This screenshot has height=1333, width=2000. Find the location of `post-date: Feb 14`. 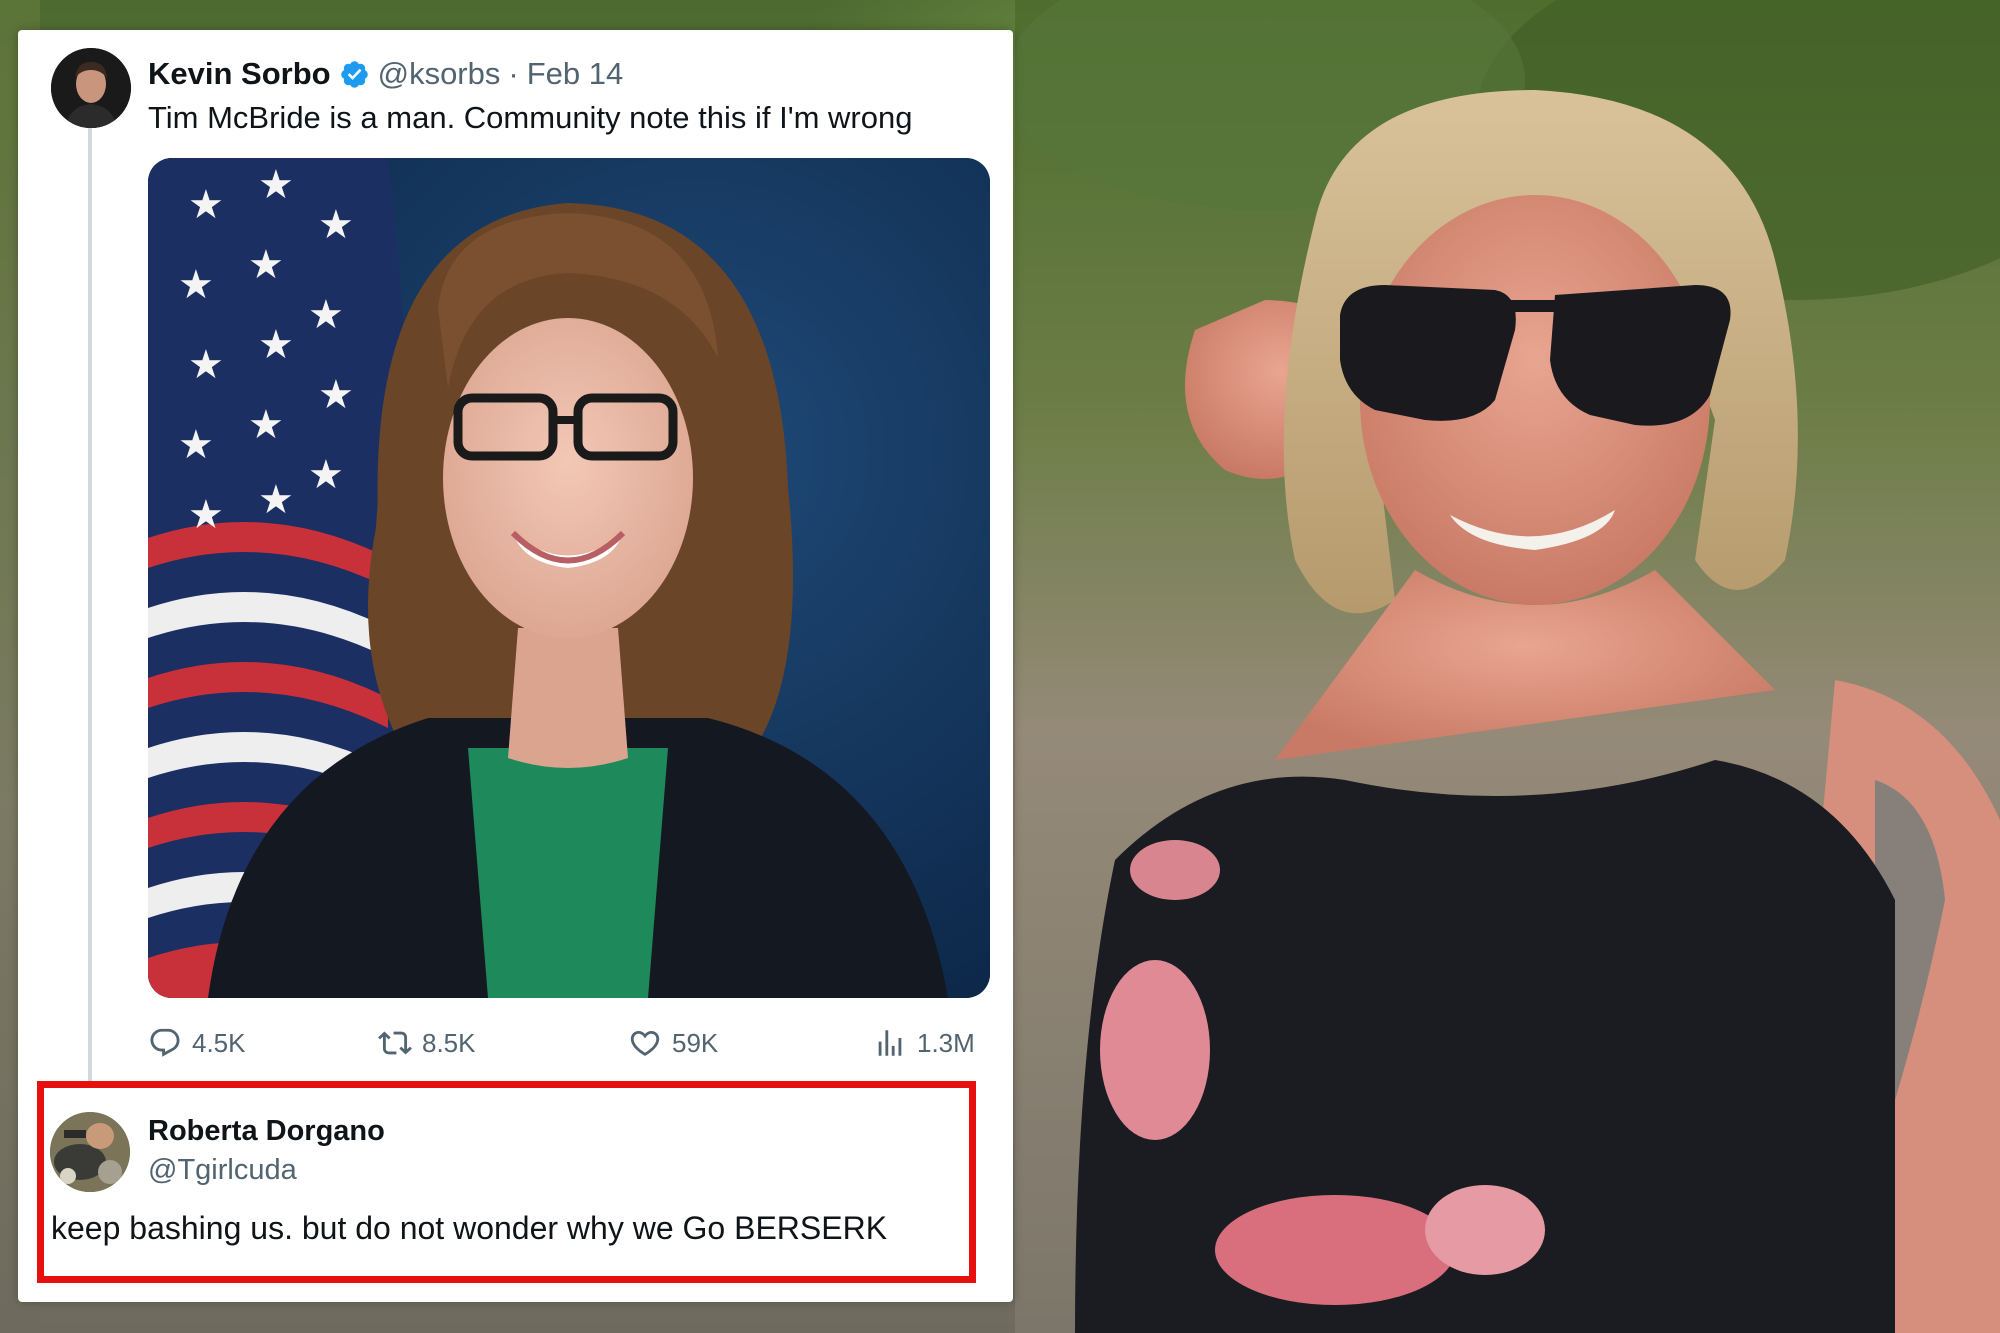

post-date: Feb 14 is located at coordinates (575, 74).